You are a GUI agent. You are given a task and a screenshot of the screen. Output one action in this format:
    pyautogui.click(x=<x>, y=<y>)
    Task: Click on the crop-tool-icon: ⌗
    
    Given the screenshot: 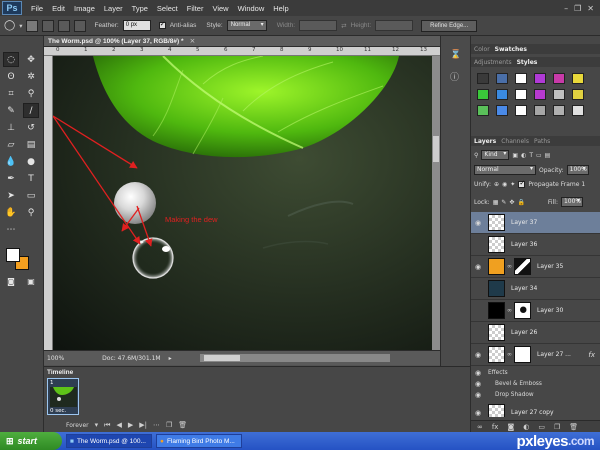 What is the action you would take?
    pyautogui.click(x=11, y=93)
    